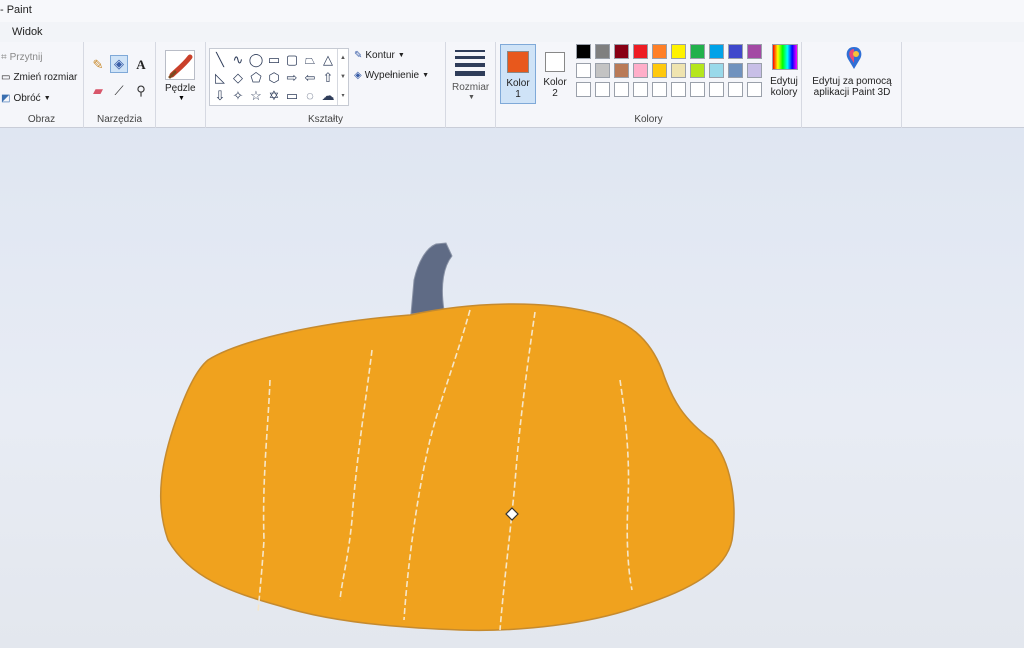  I want to click on resize-icon: ▭, so click(6, 77).